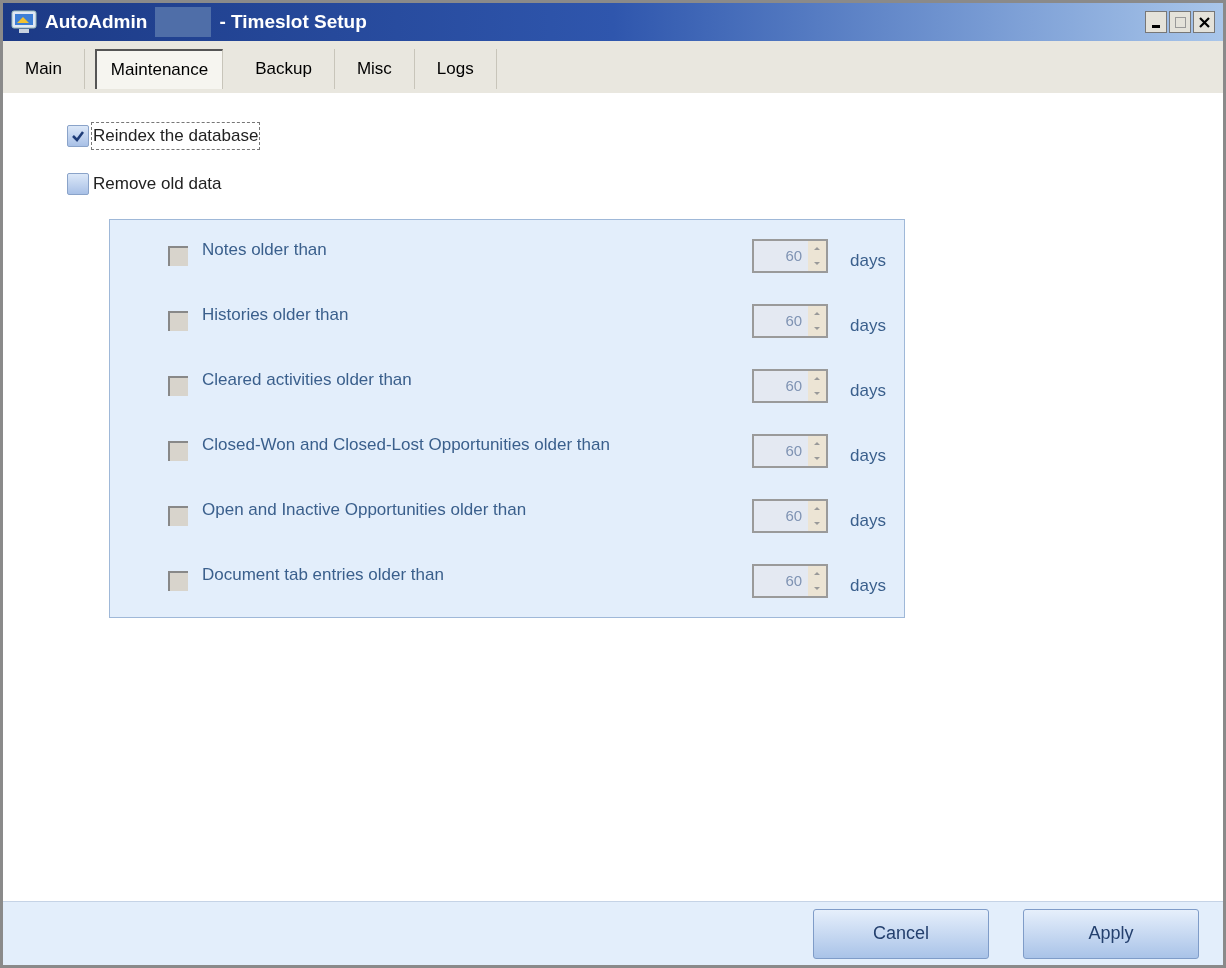 Image resolution: width=1226 pixels, height=968 pixels. What do you see at coordinates (293, 21) in the screenshot?
I see `window-title: - Timeslot Setup` at bounding box center [293, 21].